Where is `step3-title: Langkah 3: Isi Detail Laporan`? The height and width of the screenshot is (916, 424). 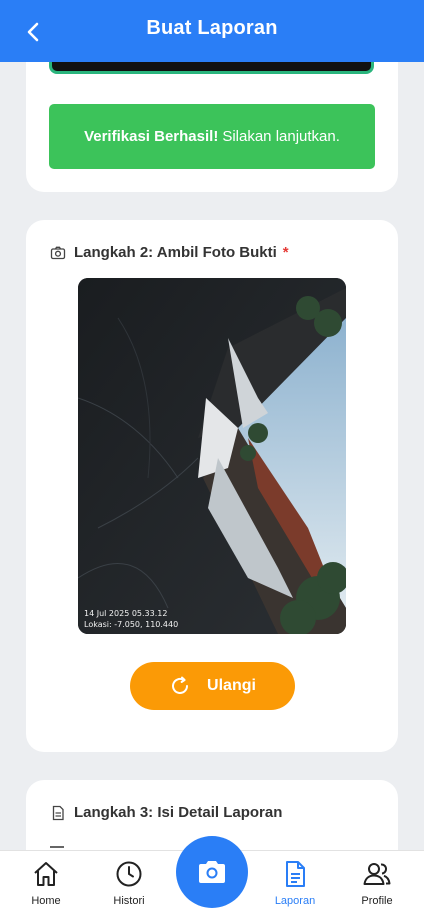
step3-title: Langkah 3: Isi Detail Laporan is located at coordinates (178, 812).